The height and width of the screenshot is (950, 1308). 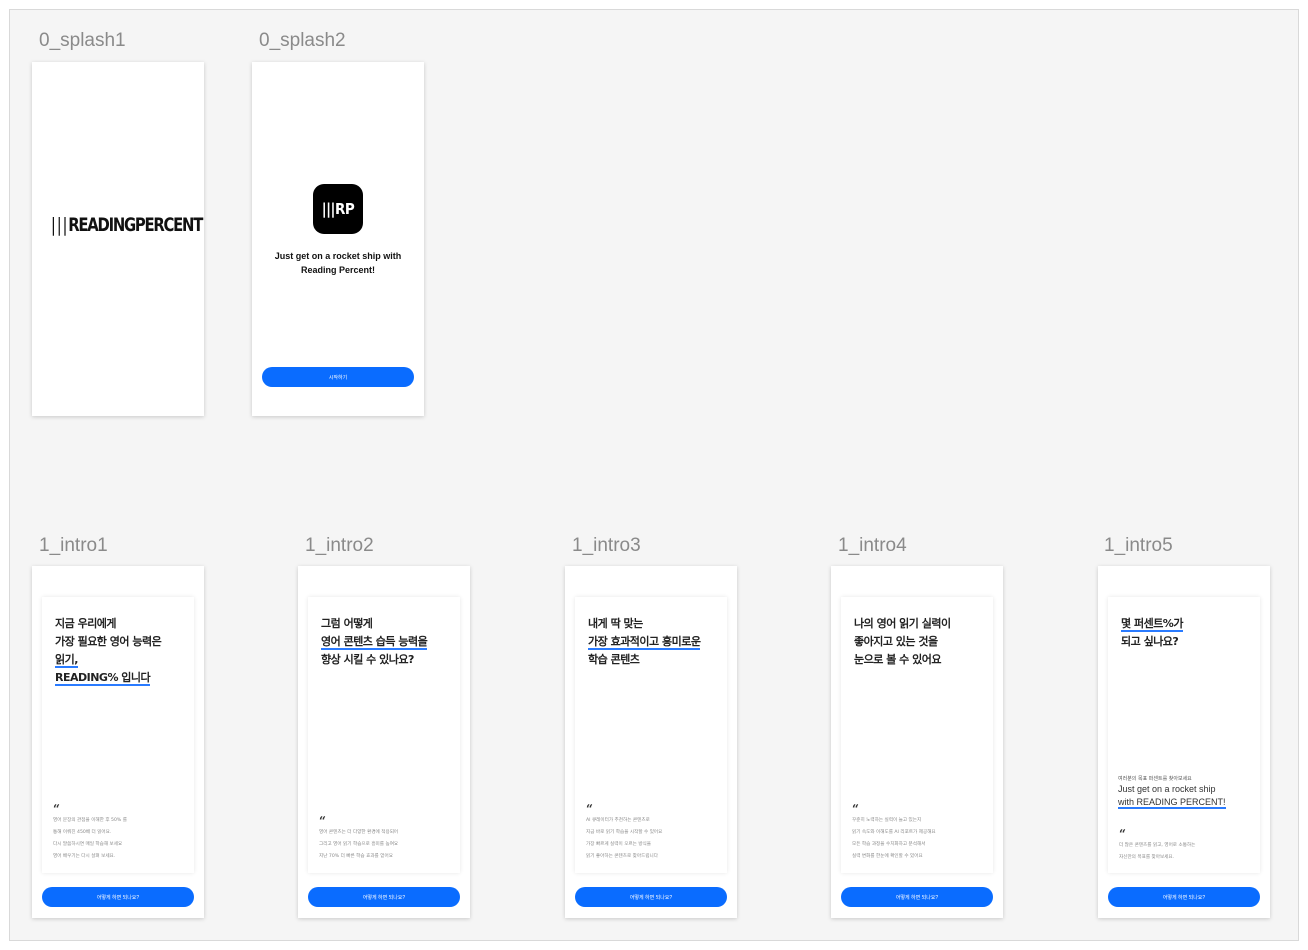 What do you see at coordinates (618, 820) in the screenshot?
I see `body-line: AI 큐레이터가 추천하는 콘텐츠로` at bounding box center [618, 820].